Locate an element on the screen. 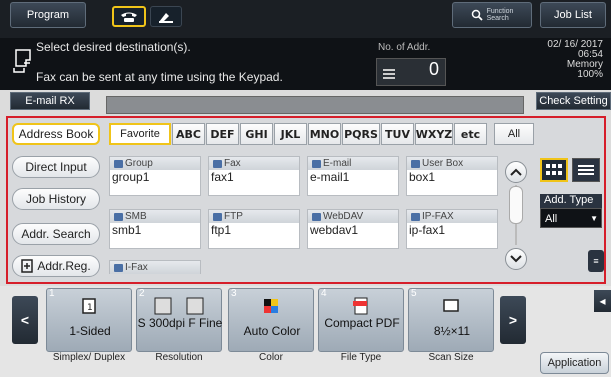  scan-icon is located at coordinates (166, 17).